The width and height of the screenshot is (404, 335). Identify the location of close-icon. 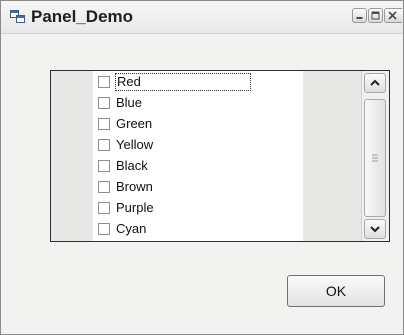
(392, 15).